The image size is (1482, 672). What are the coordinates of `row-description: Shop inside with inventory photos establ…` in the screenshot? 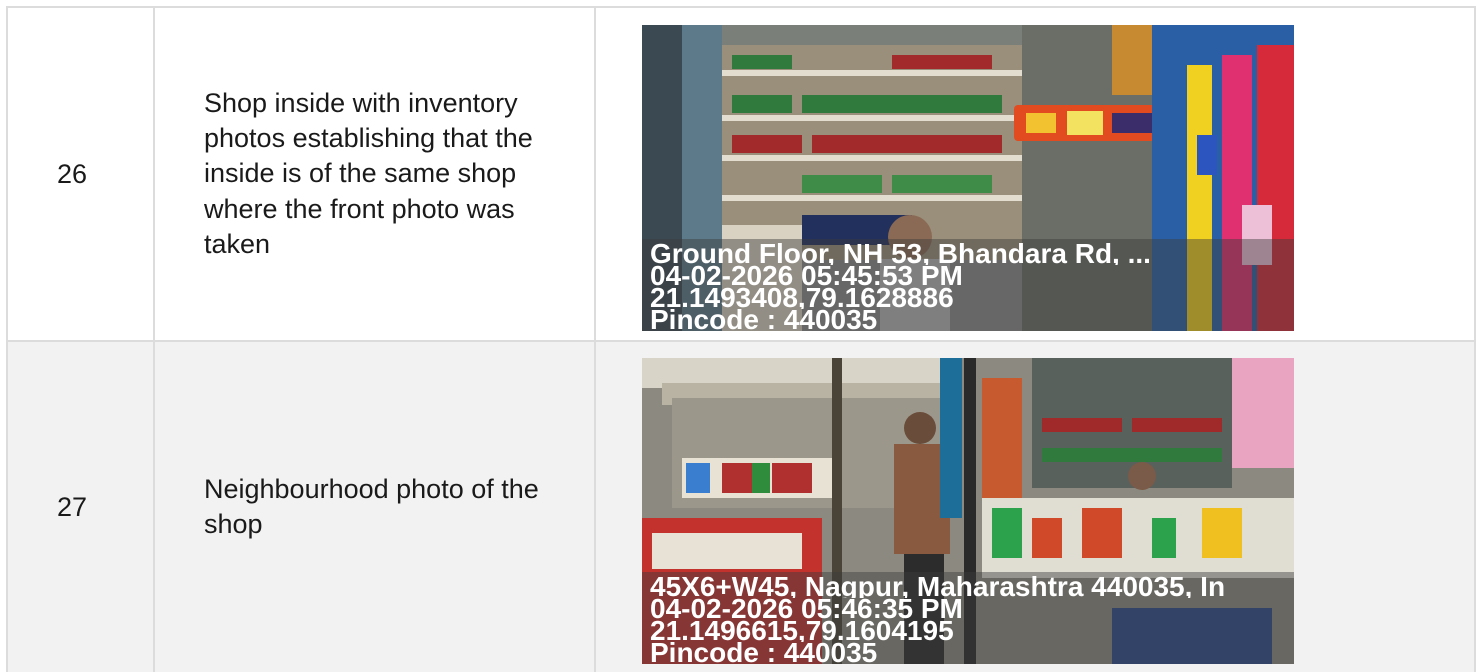 It's located at (368, 173).